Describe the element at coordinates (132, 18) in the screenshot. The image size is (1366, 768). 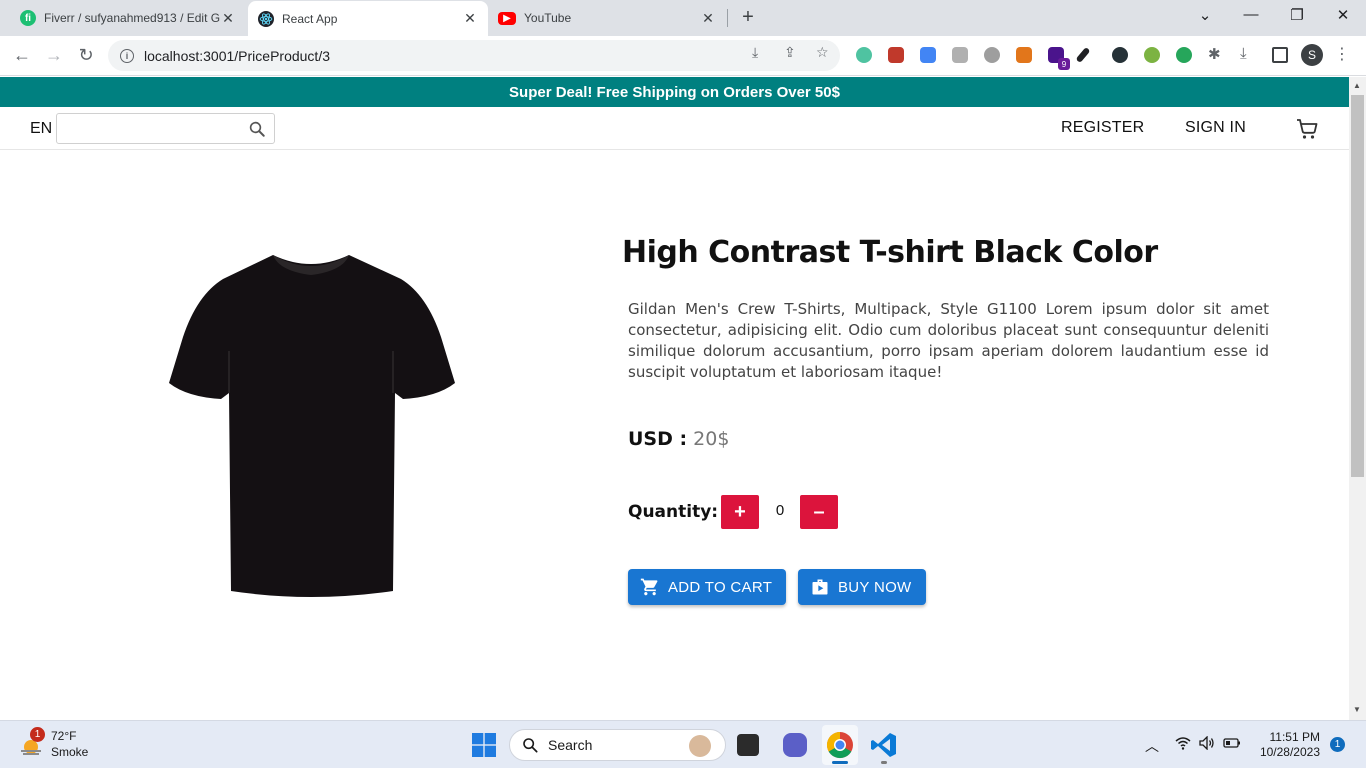
I see `tab-title: Fiverr / sufyanahmed913 / Edit G` at that location.